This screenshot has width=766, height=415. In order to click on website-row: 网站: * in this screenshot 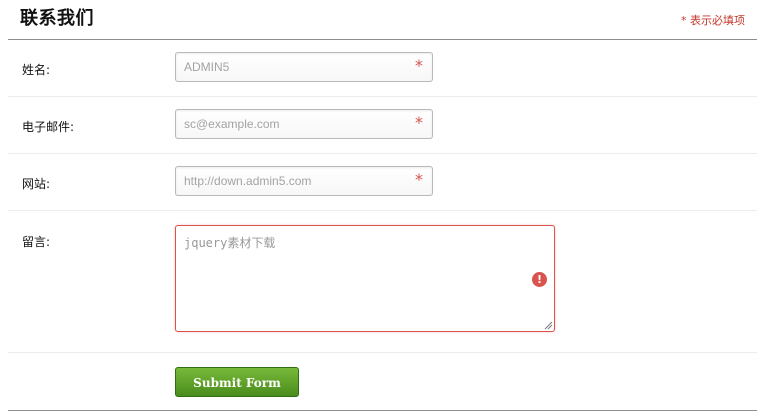, I will do `click(382, 182)`.